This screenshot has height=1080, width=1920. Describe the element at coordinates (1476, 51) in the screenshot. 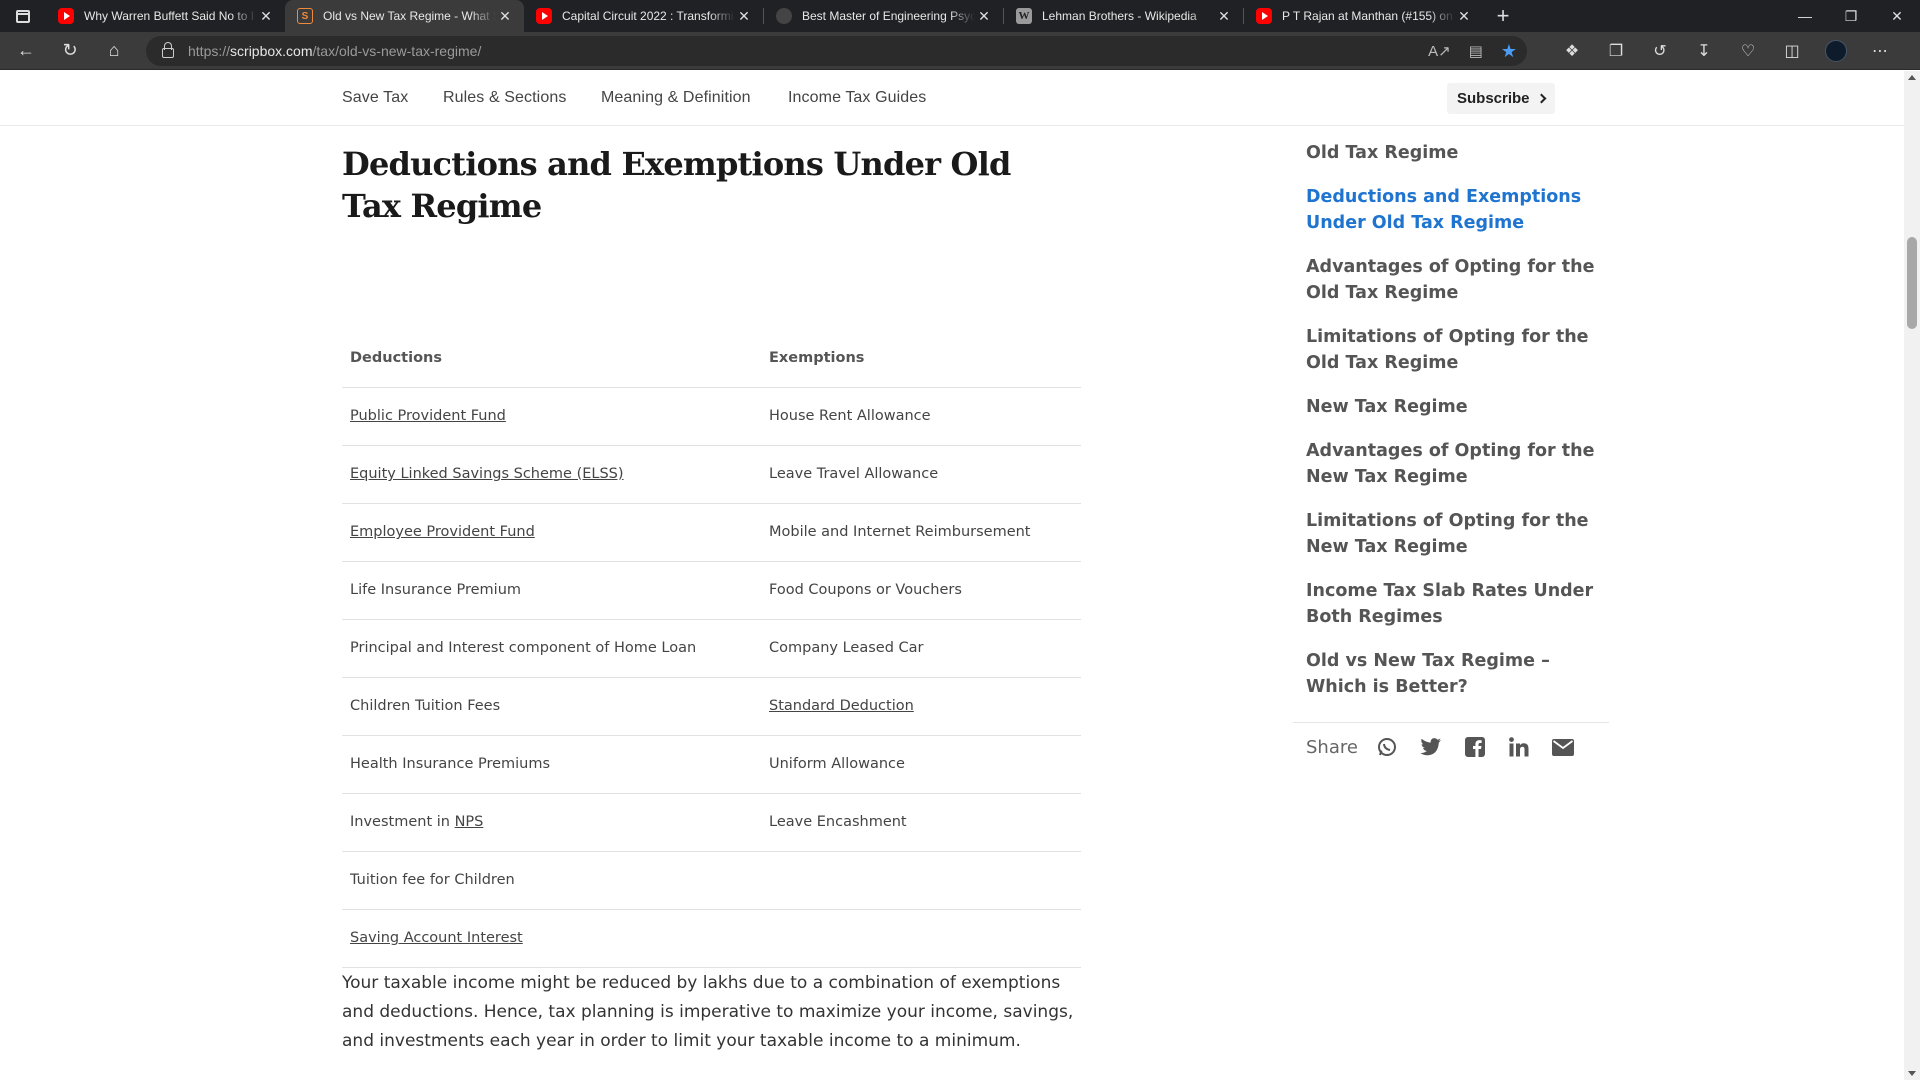

I see `immersive-reader-icon: ▤` at that location.